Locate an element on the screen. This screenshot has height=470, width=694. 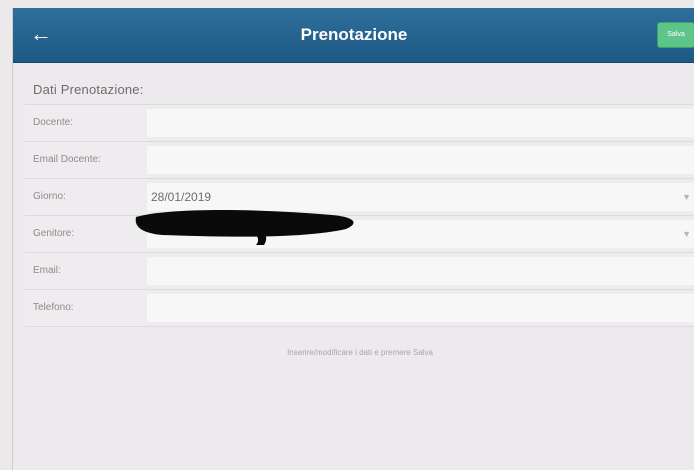
email-field is located at coordinates (420, 271).